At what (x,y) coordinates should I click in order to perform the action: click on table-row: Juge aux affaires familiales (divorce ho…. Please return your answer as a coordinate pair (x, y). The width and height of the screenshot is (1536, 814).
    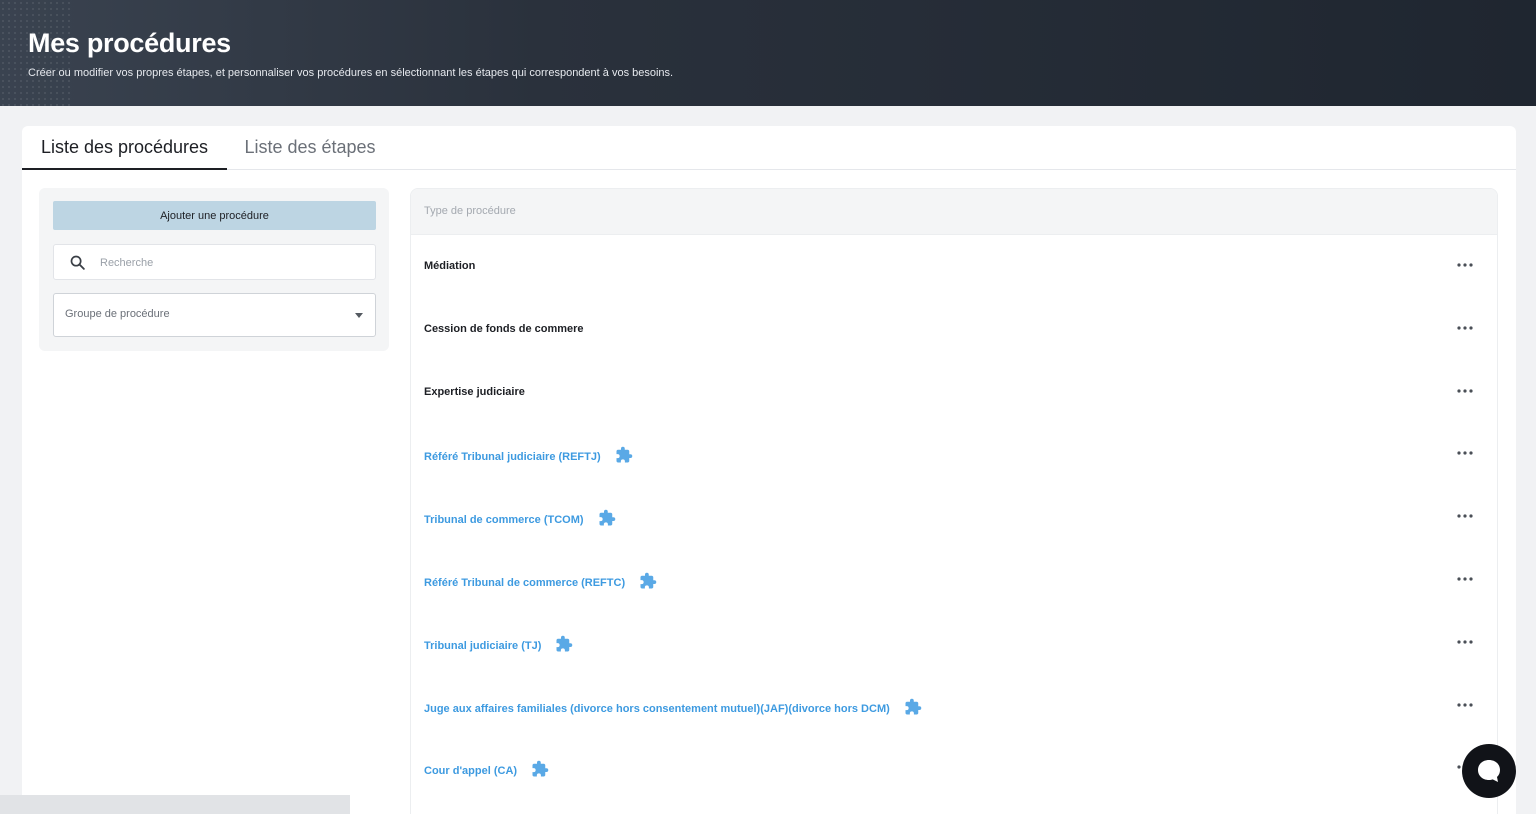
    Looking at the image, I should click on (954, 706).